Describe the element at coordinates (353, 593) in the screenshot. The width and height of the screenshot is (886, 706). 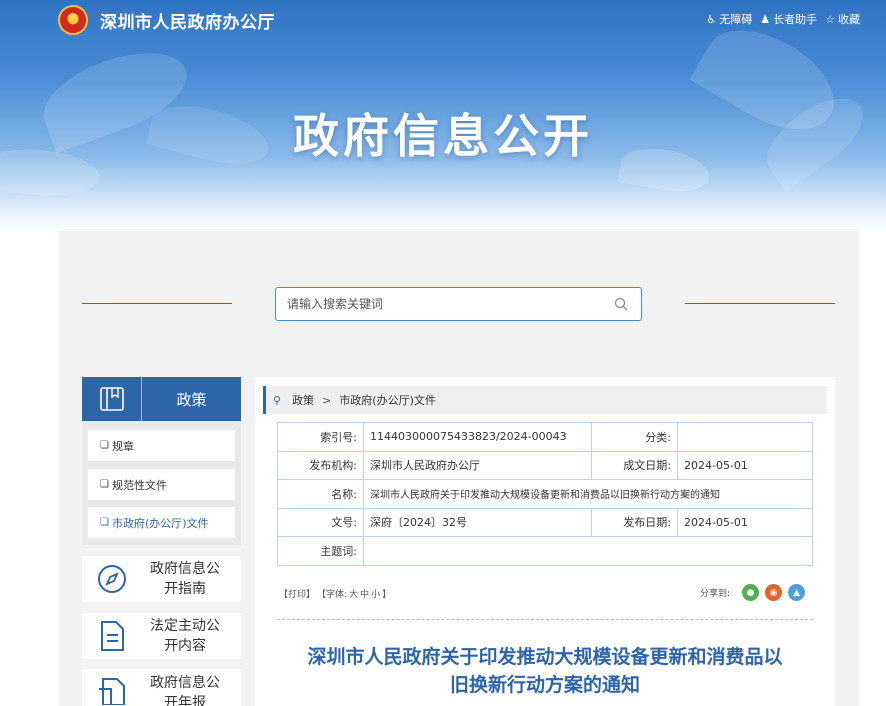
I see `font-large-button: 大` at that location.